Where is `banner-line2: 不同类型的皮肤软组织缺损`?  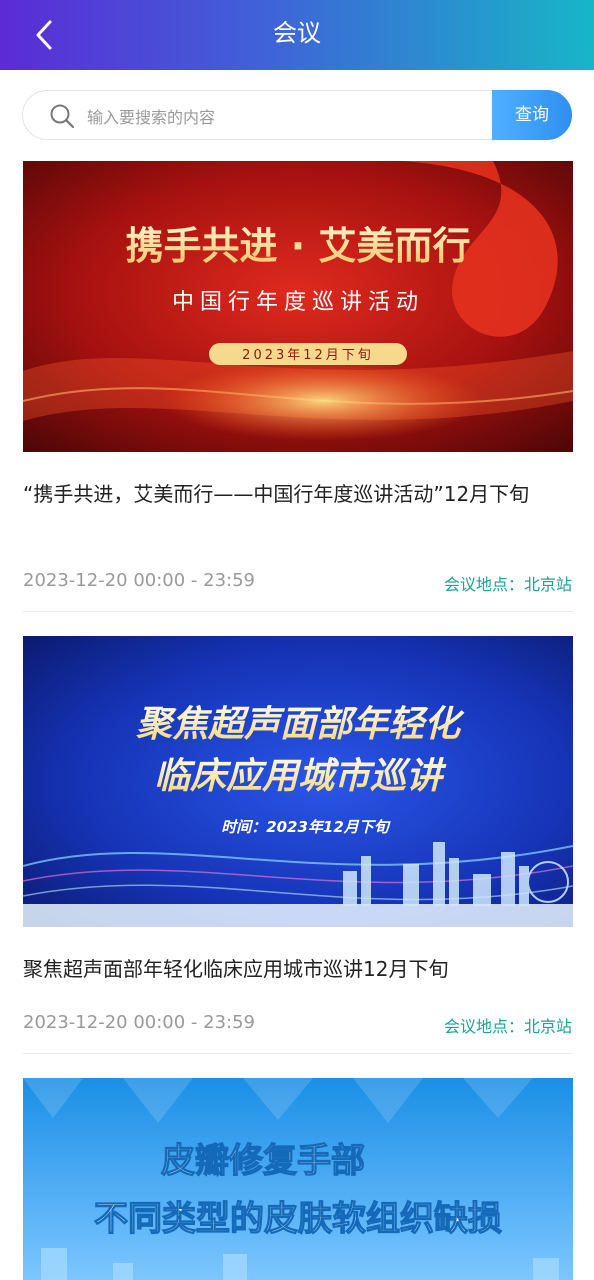 banner-line2: 不同类型的皮肤软组织缺损 is located at coordinates (298, 1219).